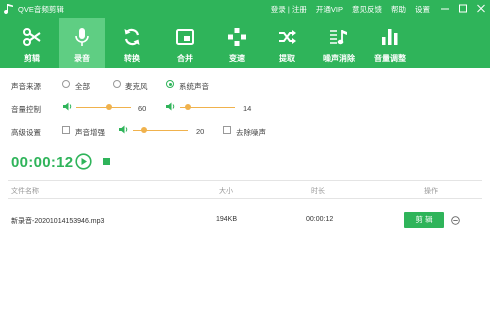  I want to click on tool-record: 录音, so click(82, 43).